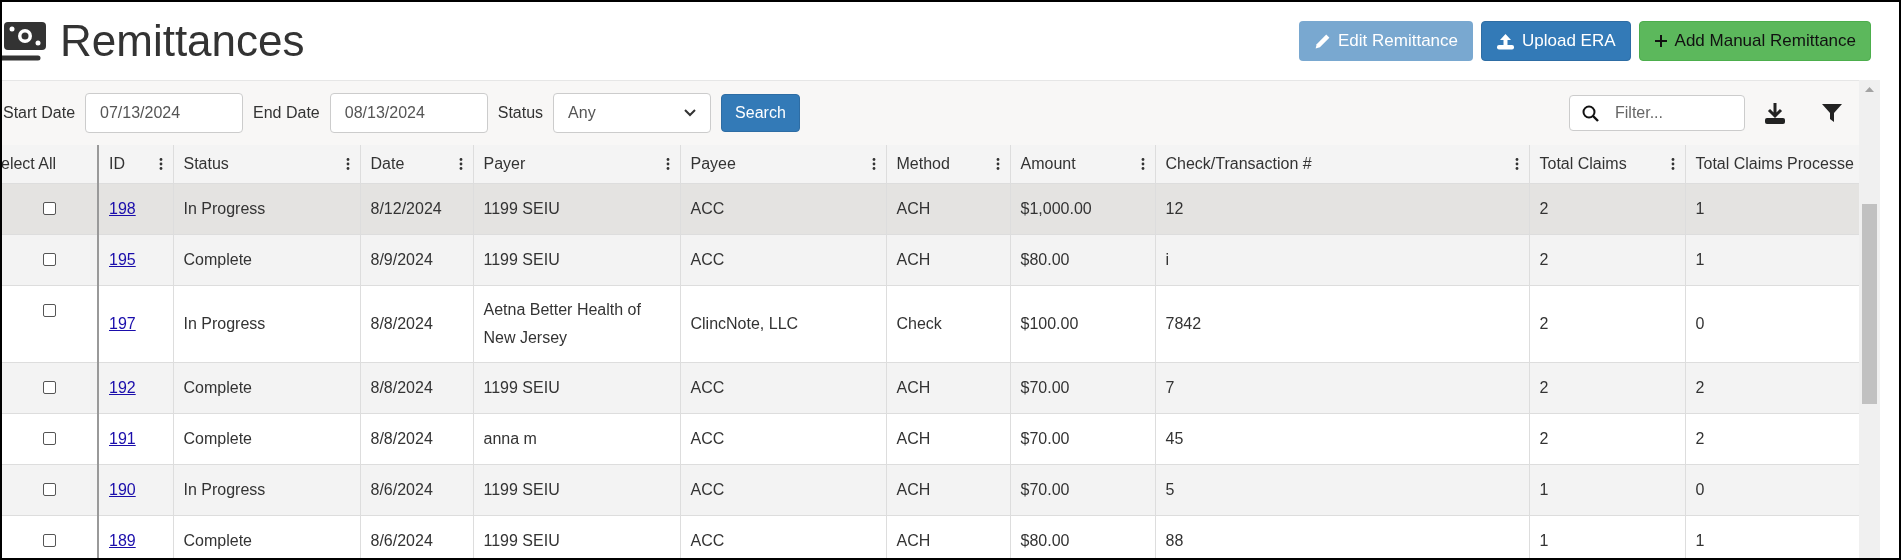 This screenshot has height=560, width=1901. I want to click on column-header: Payer, so click(504, 163).